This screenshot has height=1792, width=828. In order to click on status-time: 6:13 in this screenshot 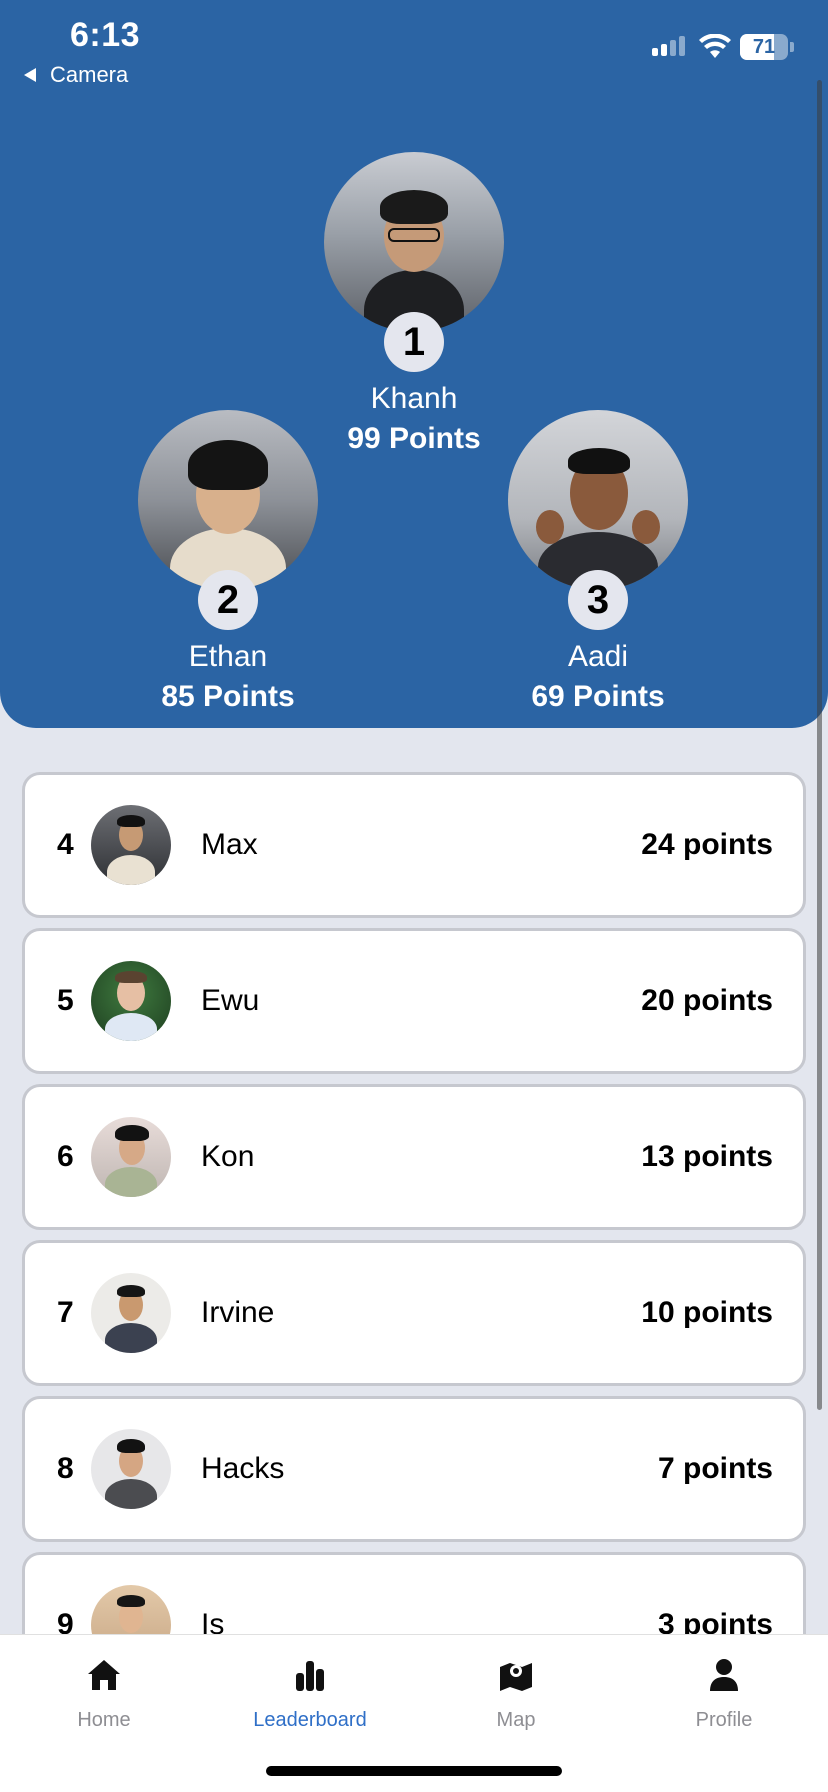, I will do `click(105, 35)`.